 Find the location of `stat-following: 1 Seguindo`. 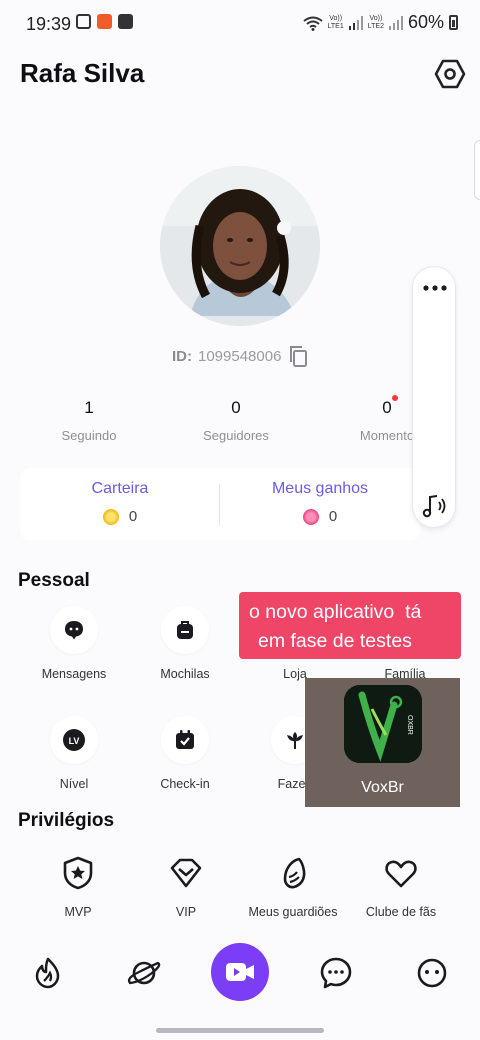

stat-following: 1 Seguindo is located at coordinates (89, 420).